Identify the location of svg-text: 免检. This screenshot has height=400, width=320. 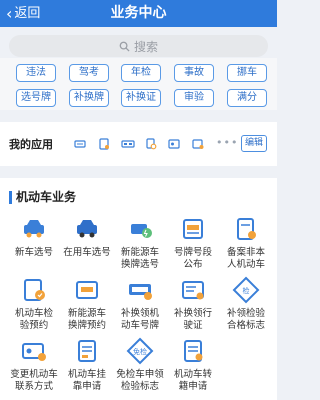
(140, 351).